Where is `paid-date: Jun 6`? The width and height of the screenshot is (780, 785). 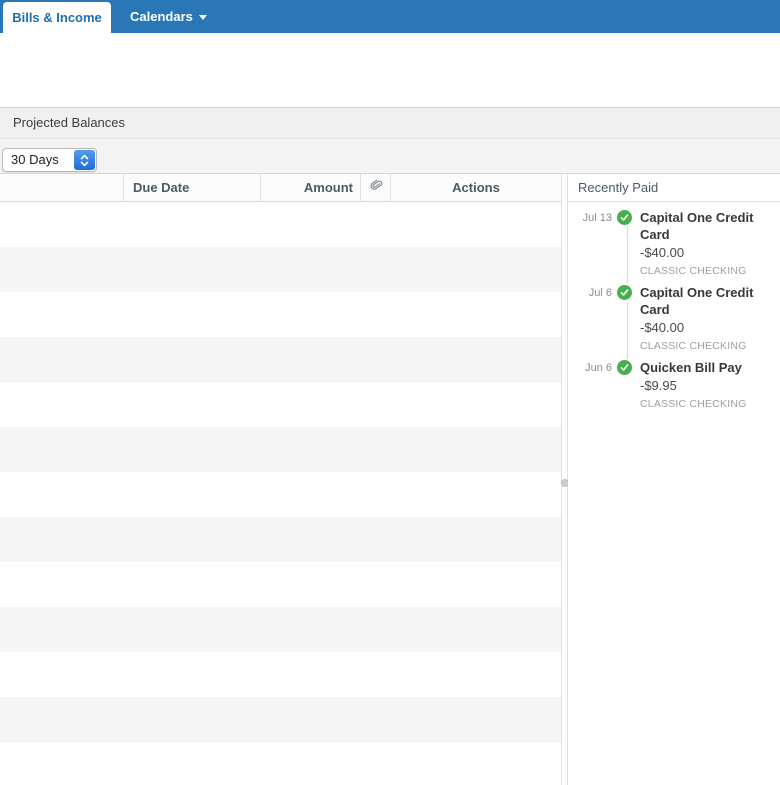 paid-date: Jun 6 is located at coordinates (598, 368).